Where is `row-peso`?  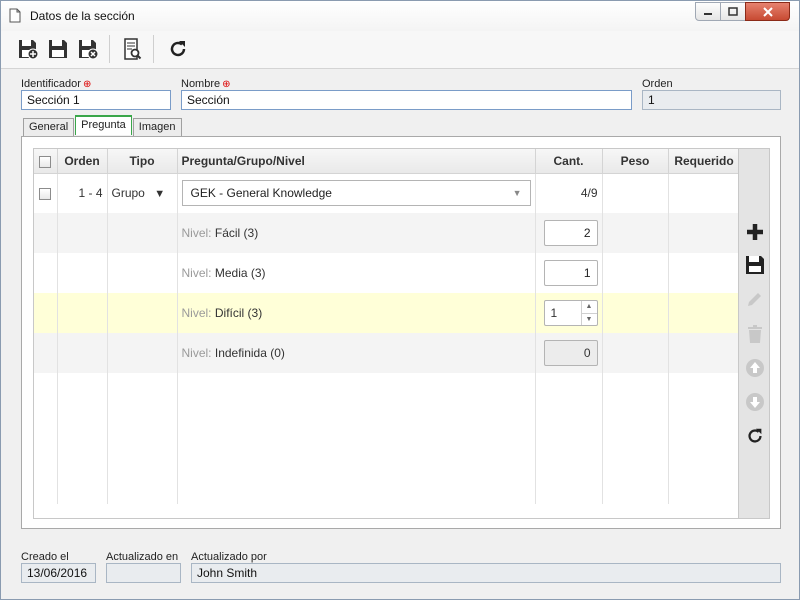 row-peso is located at coordinates (635, 193).